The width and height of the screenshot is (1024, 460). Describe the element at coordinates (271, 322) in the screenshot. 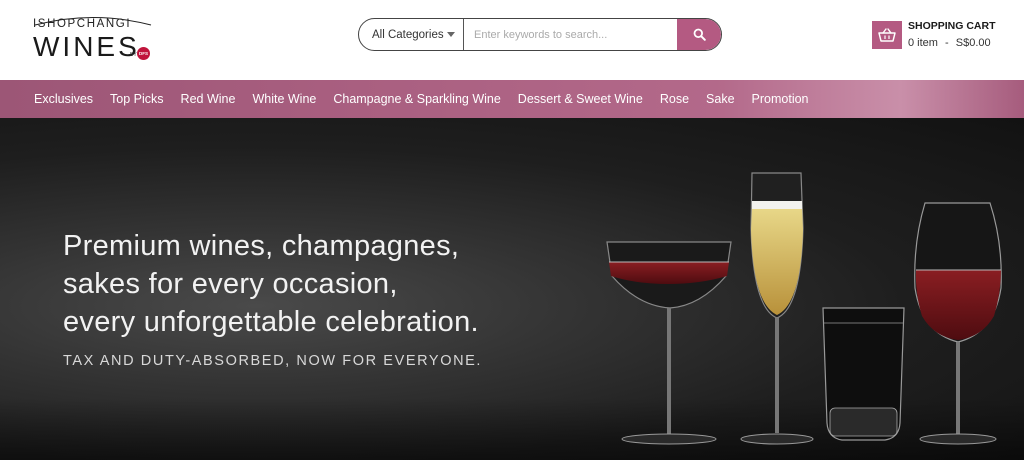

I see `hero-headline-line-3: every unforgettable celebration.` at that location.